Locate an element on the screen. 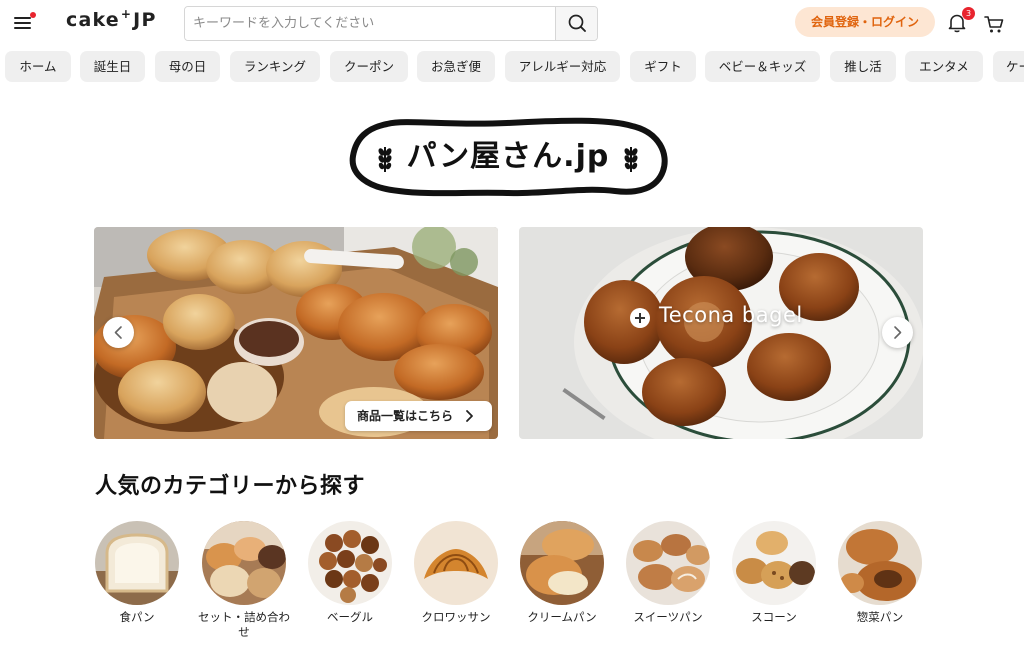 This screenshot has width=1024, height=646. wheat-right-icon is located at coordinates (631, 159).